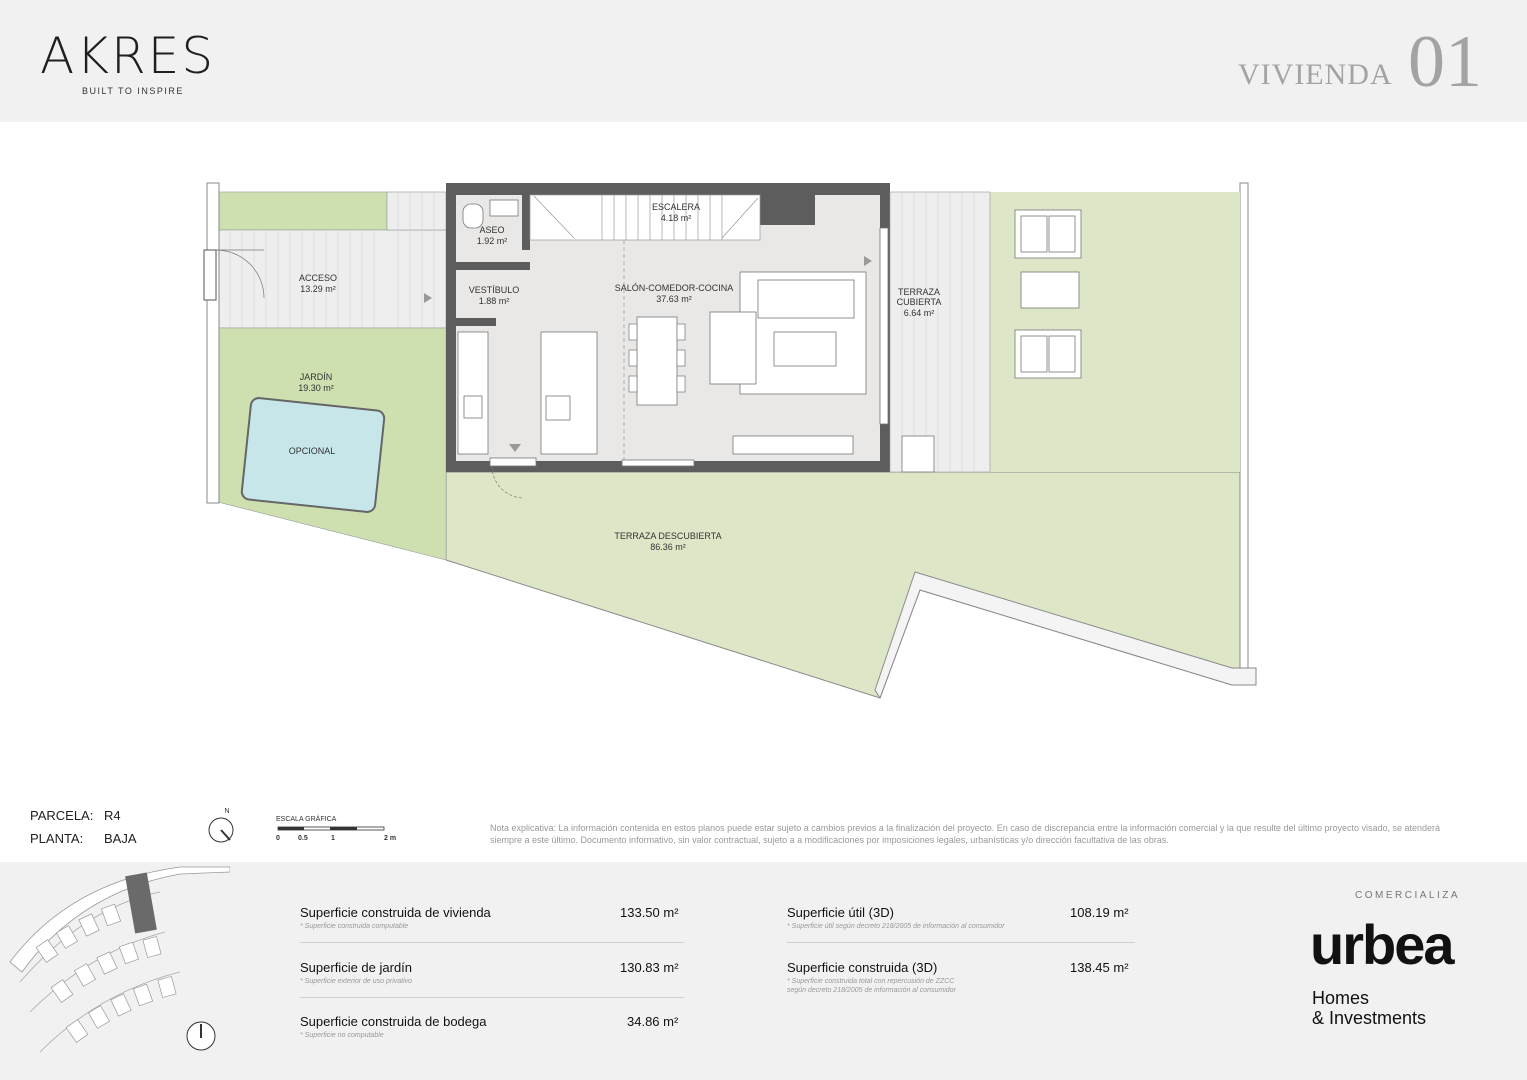 The height and width of the screenshot is (1080, 1527). I want to click on scale-tick-0: 0, so click(278, 838).